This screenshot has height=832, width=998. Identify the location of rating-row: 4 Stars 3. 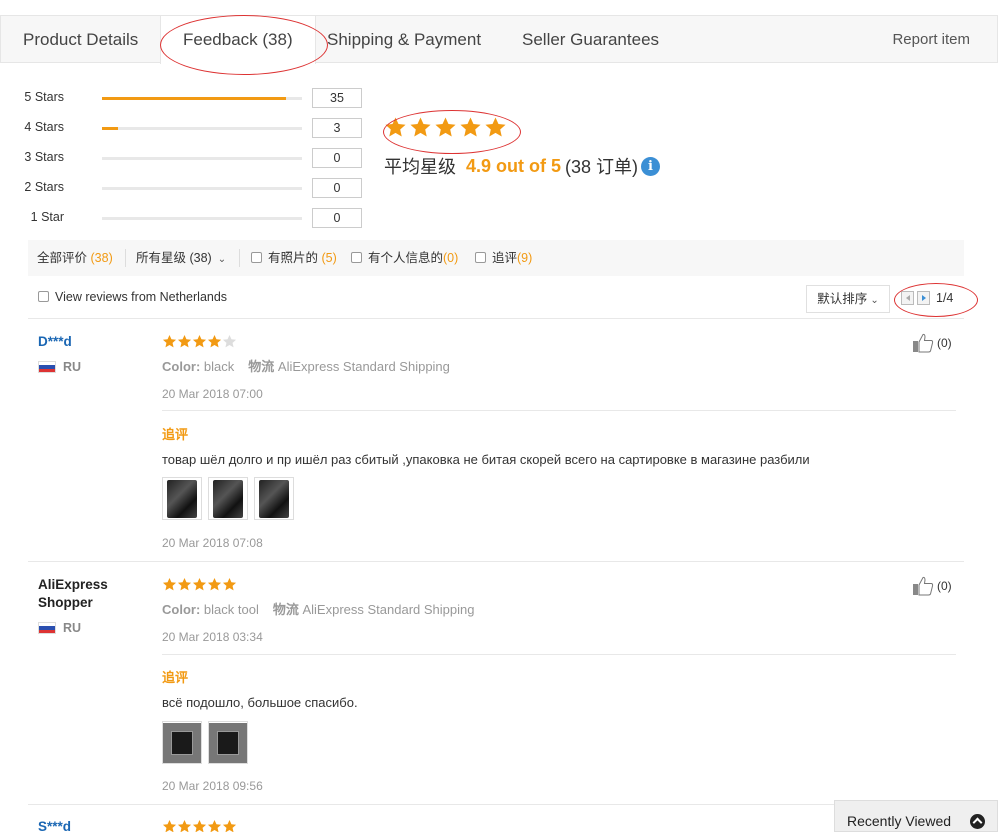
(185, 128).